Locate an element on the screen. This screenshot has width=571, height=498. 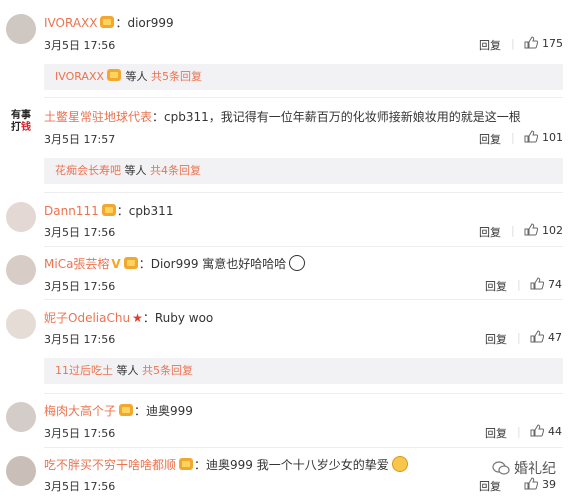
username: IVORAXX is located at coordinates (70, 23).